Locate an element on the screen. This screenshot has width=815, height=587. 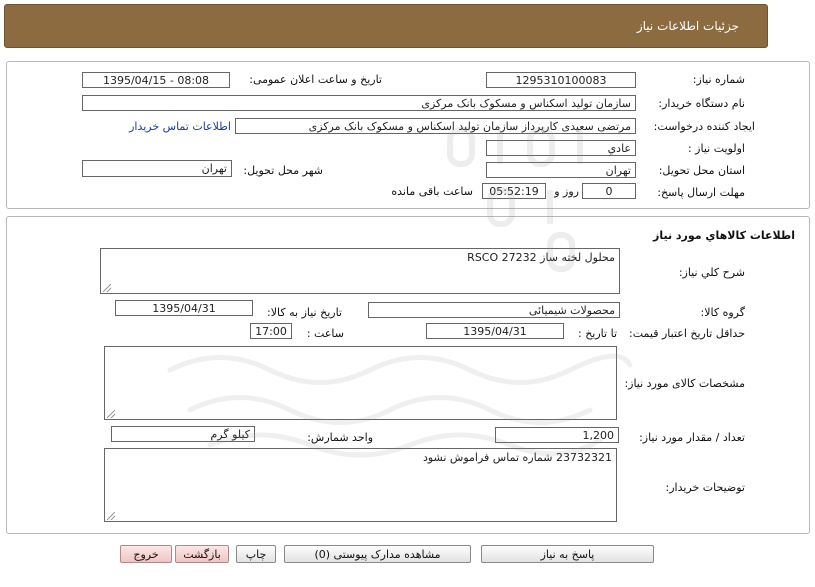
buyer-name-label: نام دستگاه خریدار: is located at coordinates (701, 103).